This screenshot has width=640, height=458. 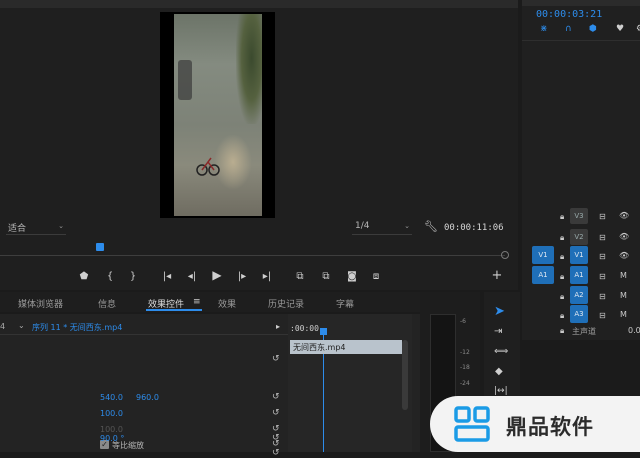 I want to click on sequence-left-label: 4, so click(x=3, y=326).